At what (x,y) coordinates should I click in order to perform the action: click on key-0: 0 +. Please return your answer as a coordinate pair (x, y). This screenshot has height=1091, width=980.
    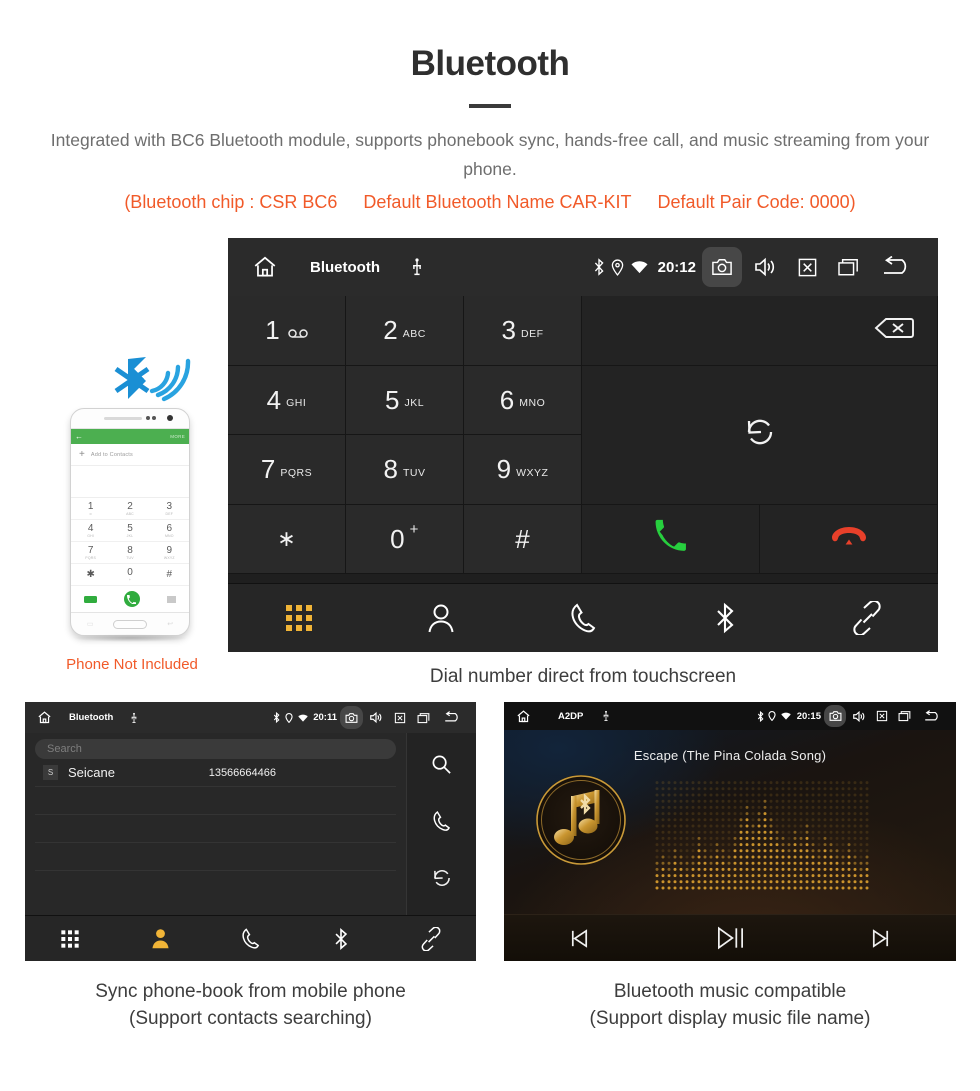
    Looking at the image, I should click on (405, 539).